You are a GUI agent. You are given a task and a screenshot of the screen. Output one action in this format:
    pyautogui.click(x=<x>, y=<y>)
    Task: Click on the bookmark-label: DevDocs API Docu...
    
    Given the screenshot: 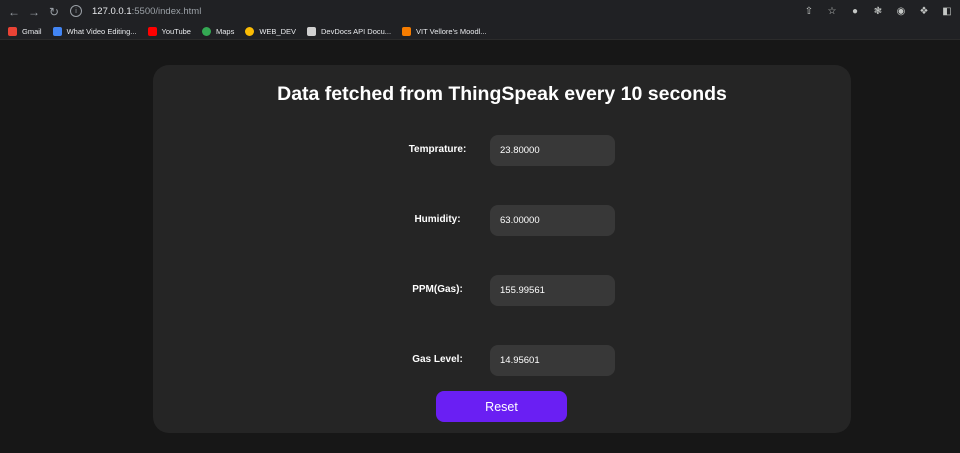 What is the action you would take?
    pyautogui.click(x=356, y=31)
    